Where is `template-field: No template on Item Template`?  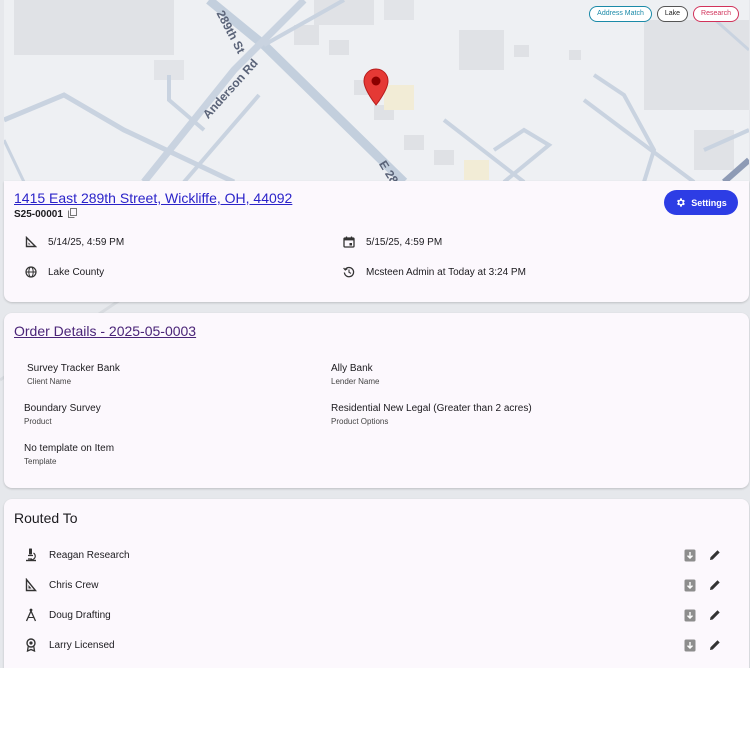
template-field: No template on Item Template is located at coordinates (69, 454).